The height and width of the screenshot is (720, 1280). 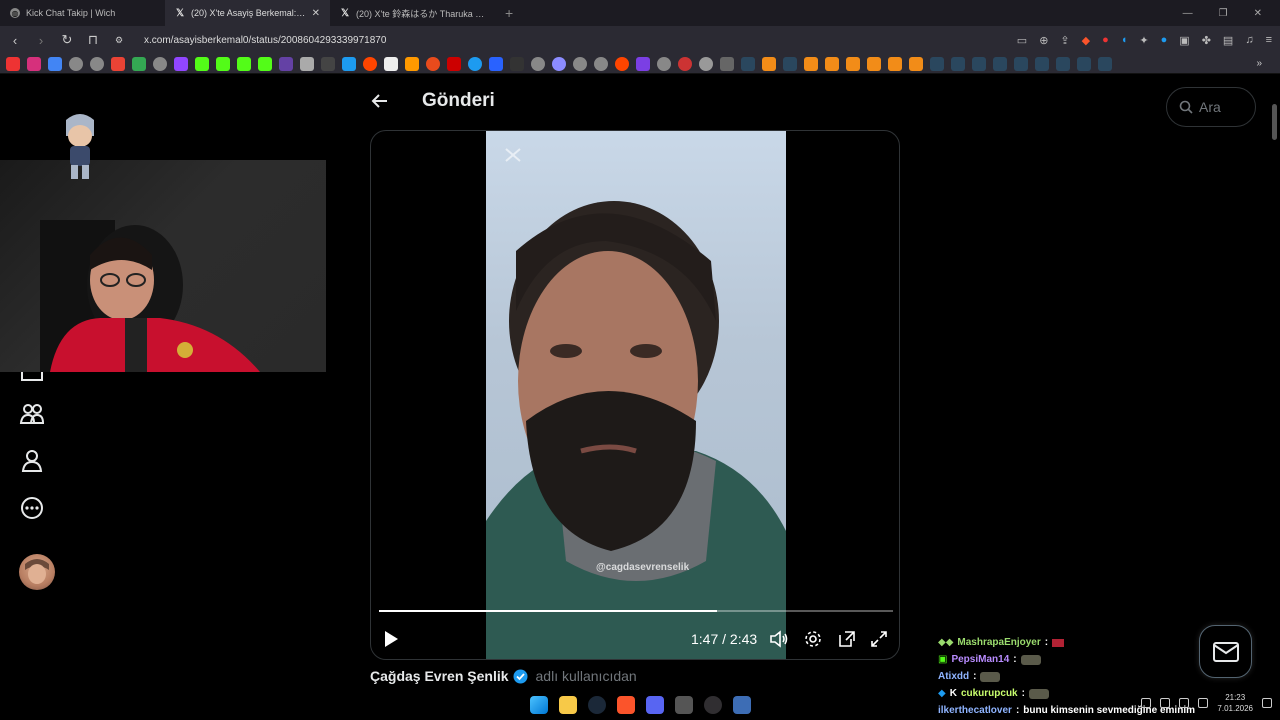 What do you see at coordinates (1206, 40) in the screenshot?
I see `extensions-puzzle-icon: ✤` at bounding box center [1206, 40].